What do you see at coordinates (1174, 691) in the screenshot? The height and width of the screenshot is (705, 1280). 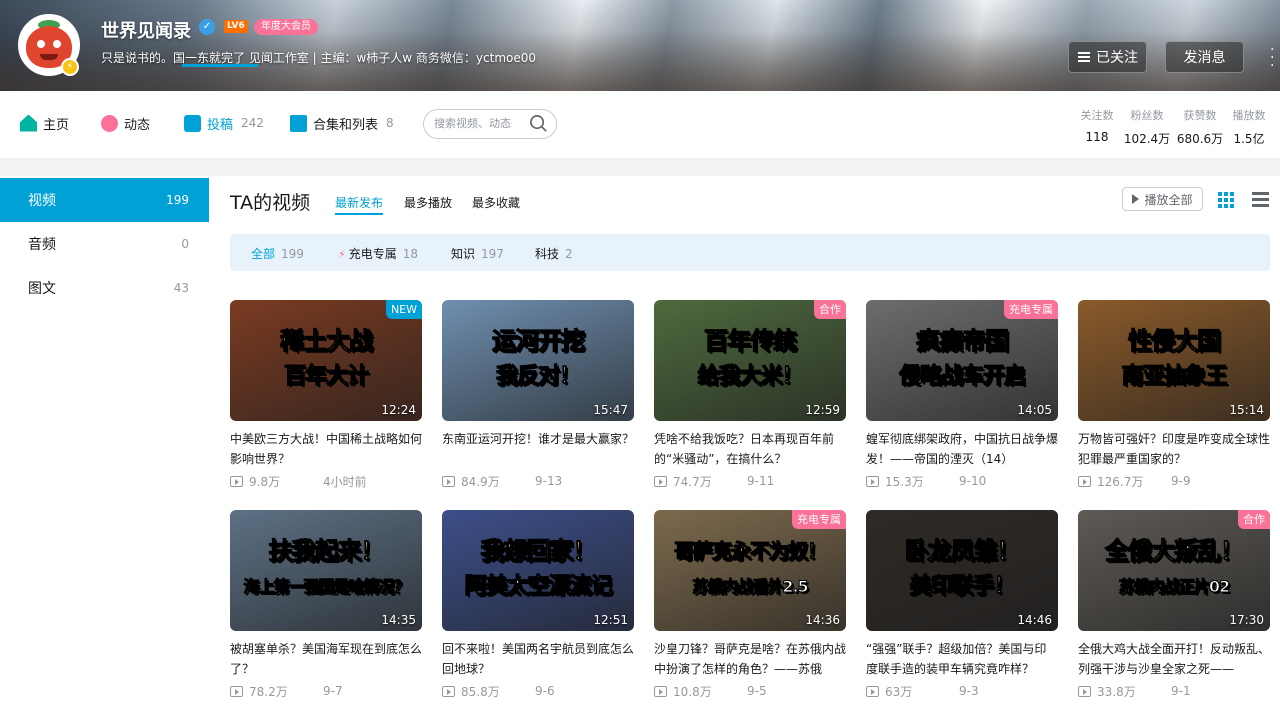 I see `video-meta: 33.8万 9-1` at bounding box center [1174, 691].